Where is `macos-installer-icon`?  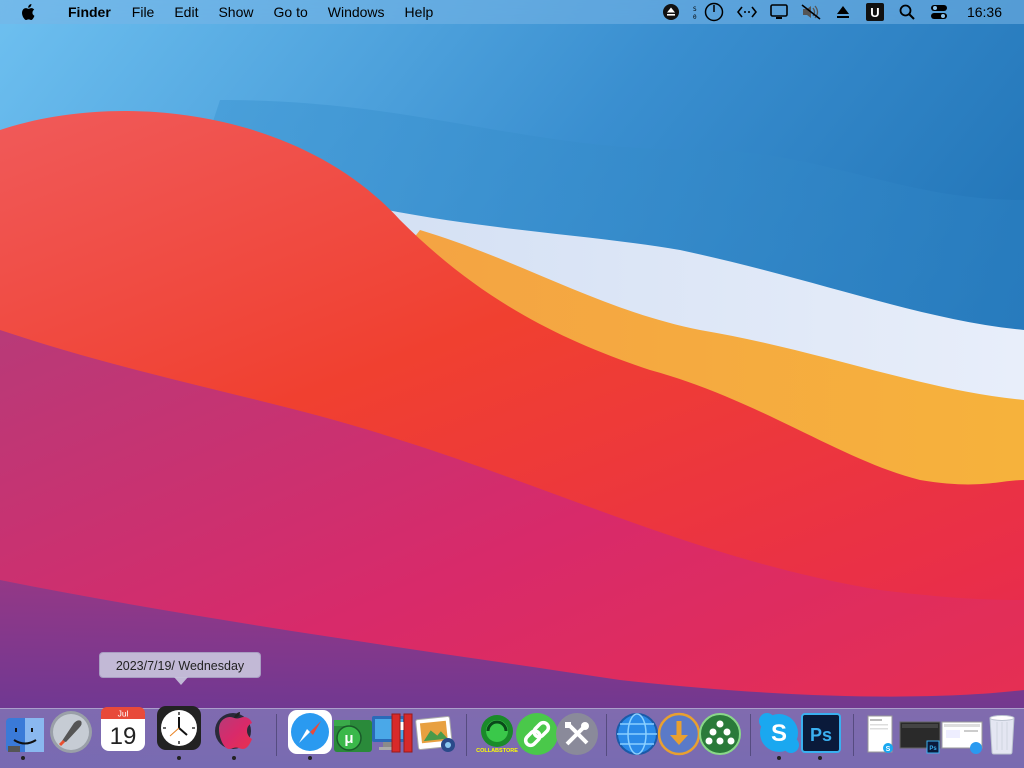 macos-installer-icon is located at coordinates (233, 728).